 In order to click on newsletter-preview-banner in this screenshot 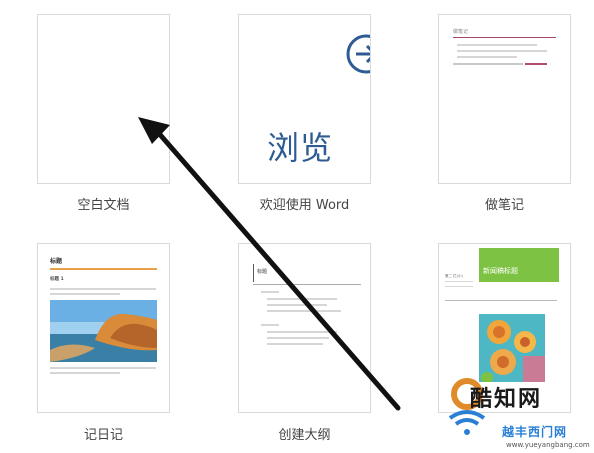, I will do `click(519, 265)`.